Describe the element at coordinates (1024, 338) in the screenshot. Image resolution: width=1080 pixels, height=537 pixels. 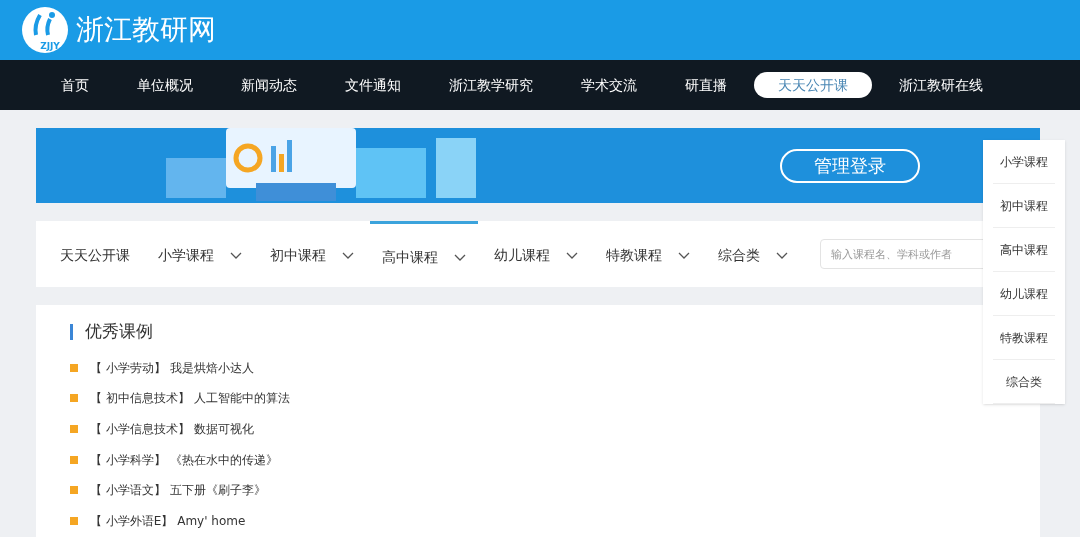
I see `side-menu-item: 特教课程` at that location.